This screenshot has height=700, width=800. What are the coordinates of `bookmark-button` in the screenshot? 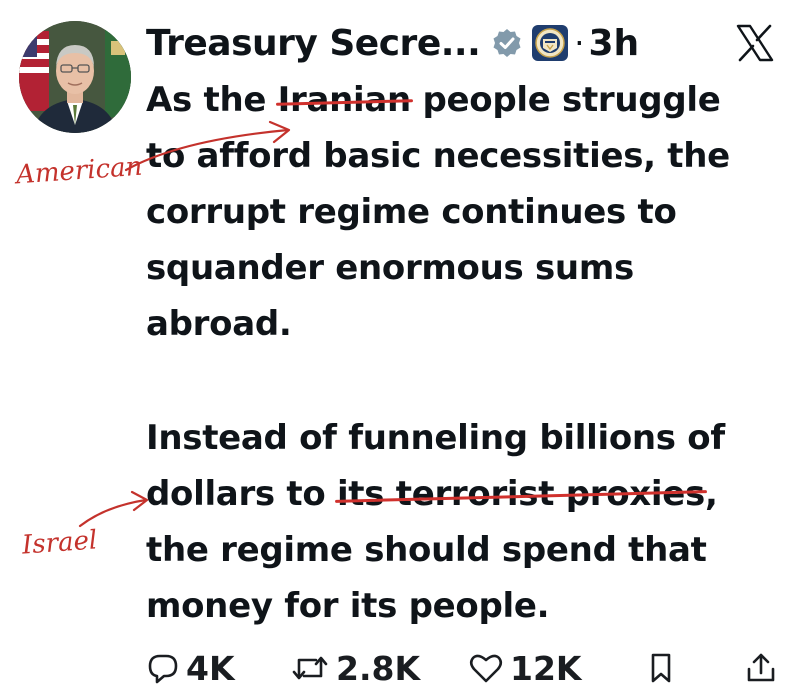 It's located at (661, 668).